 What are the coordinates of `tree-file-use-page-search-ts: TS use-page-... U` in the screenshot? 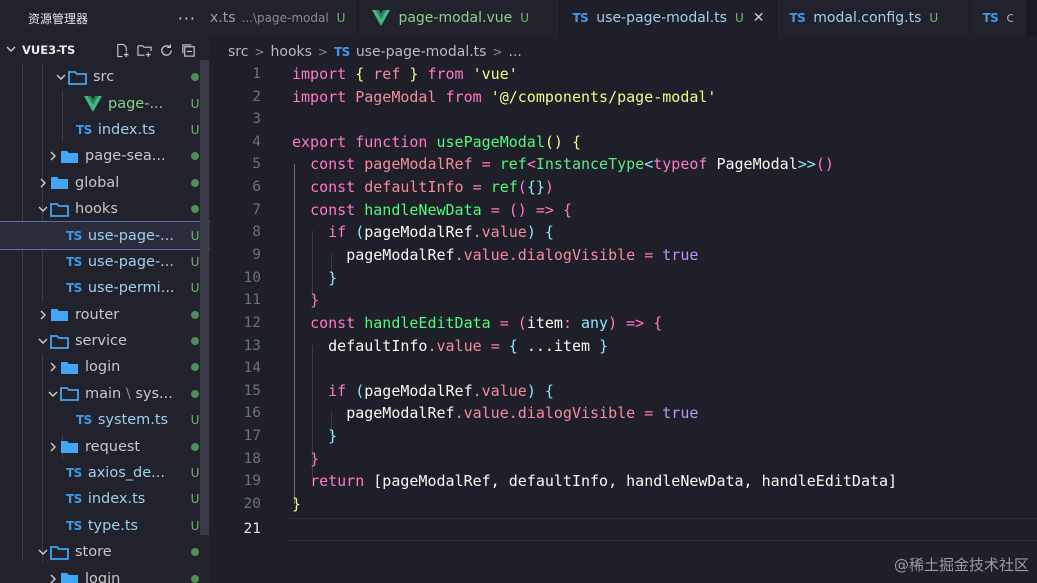 It's located at (105, 262).